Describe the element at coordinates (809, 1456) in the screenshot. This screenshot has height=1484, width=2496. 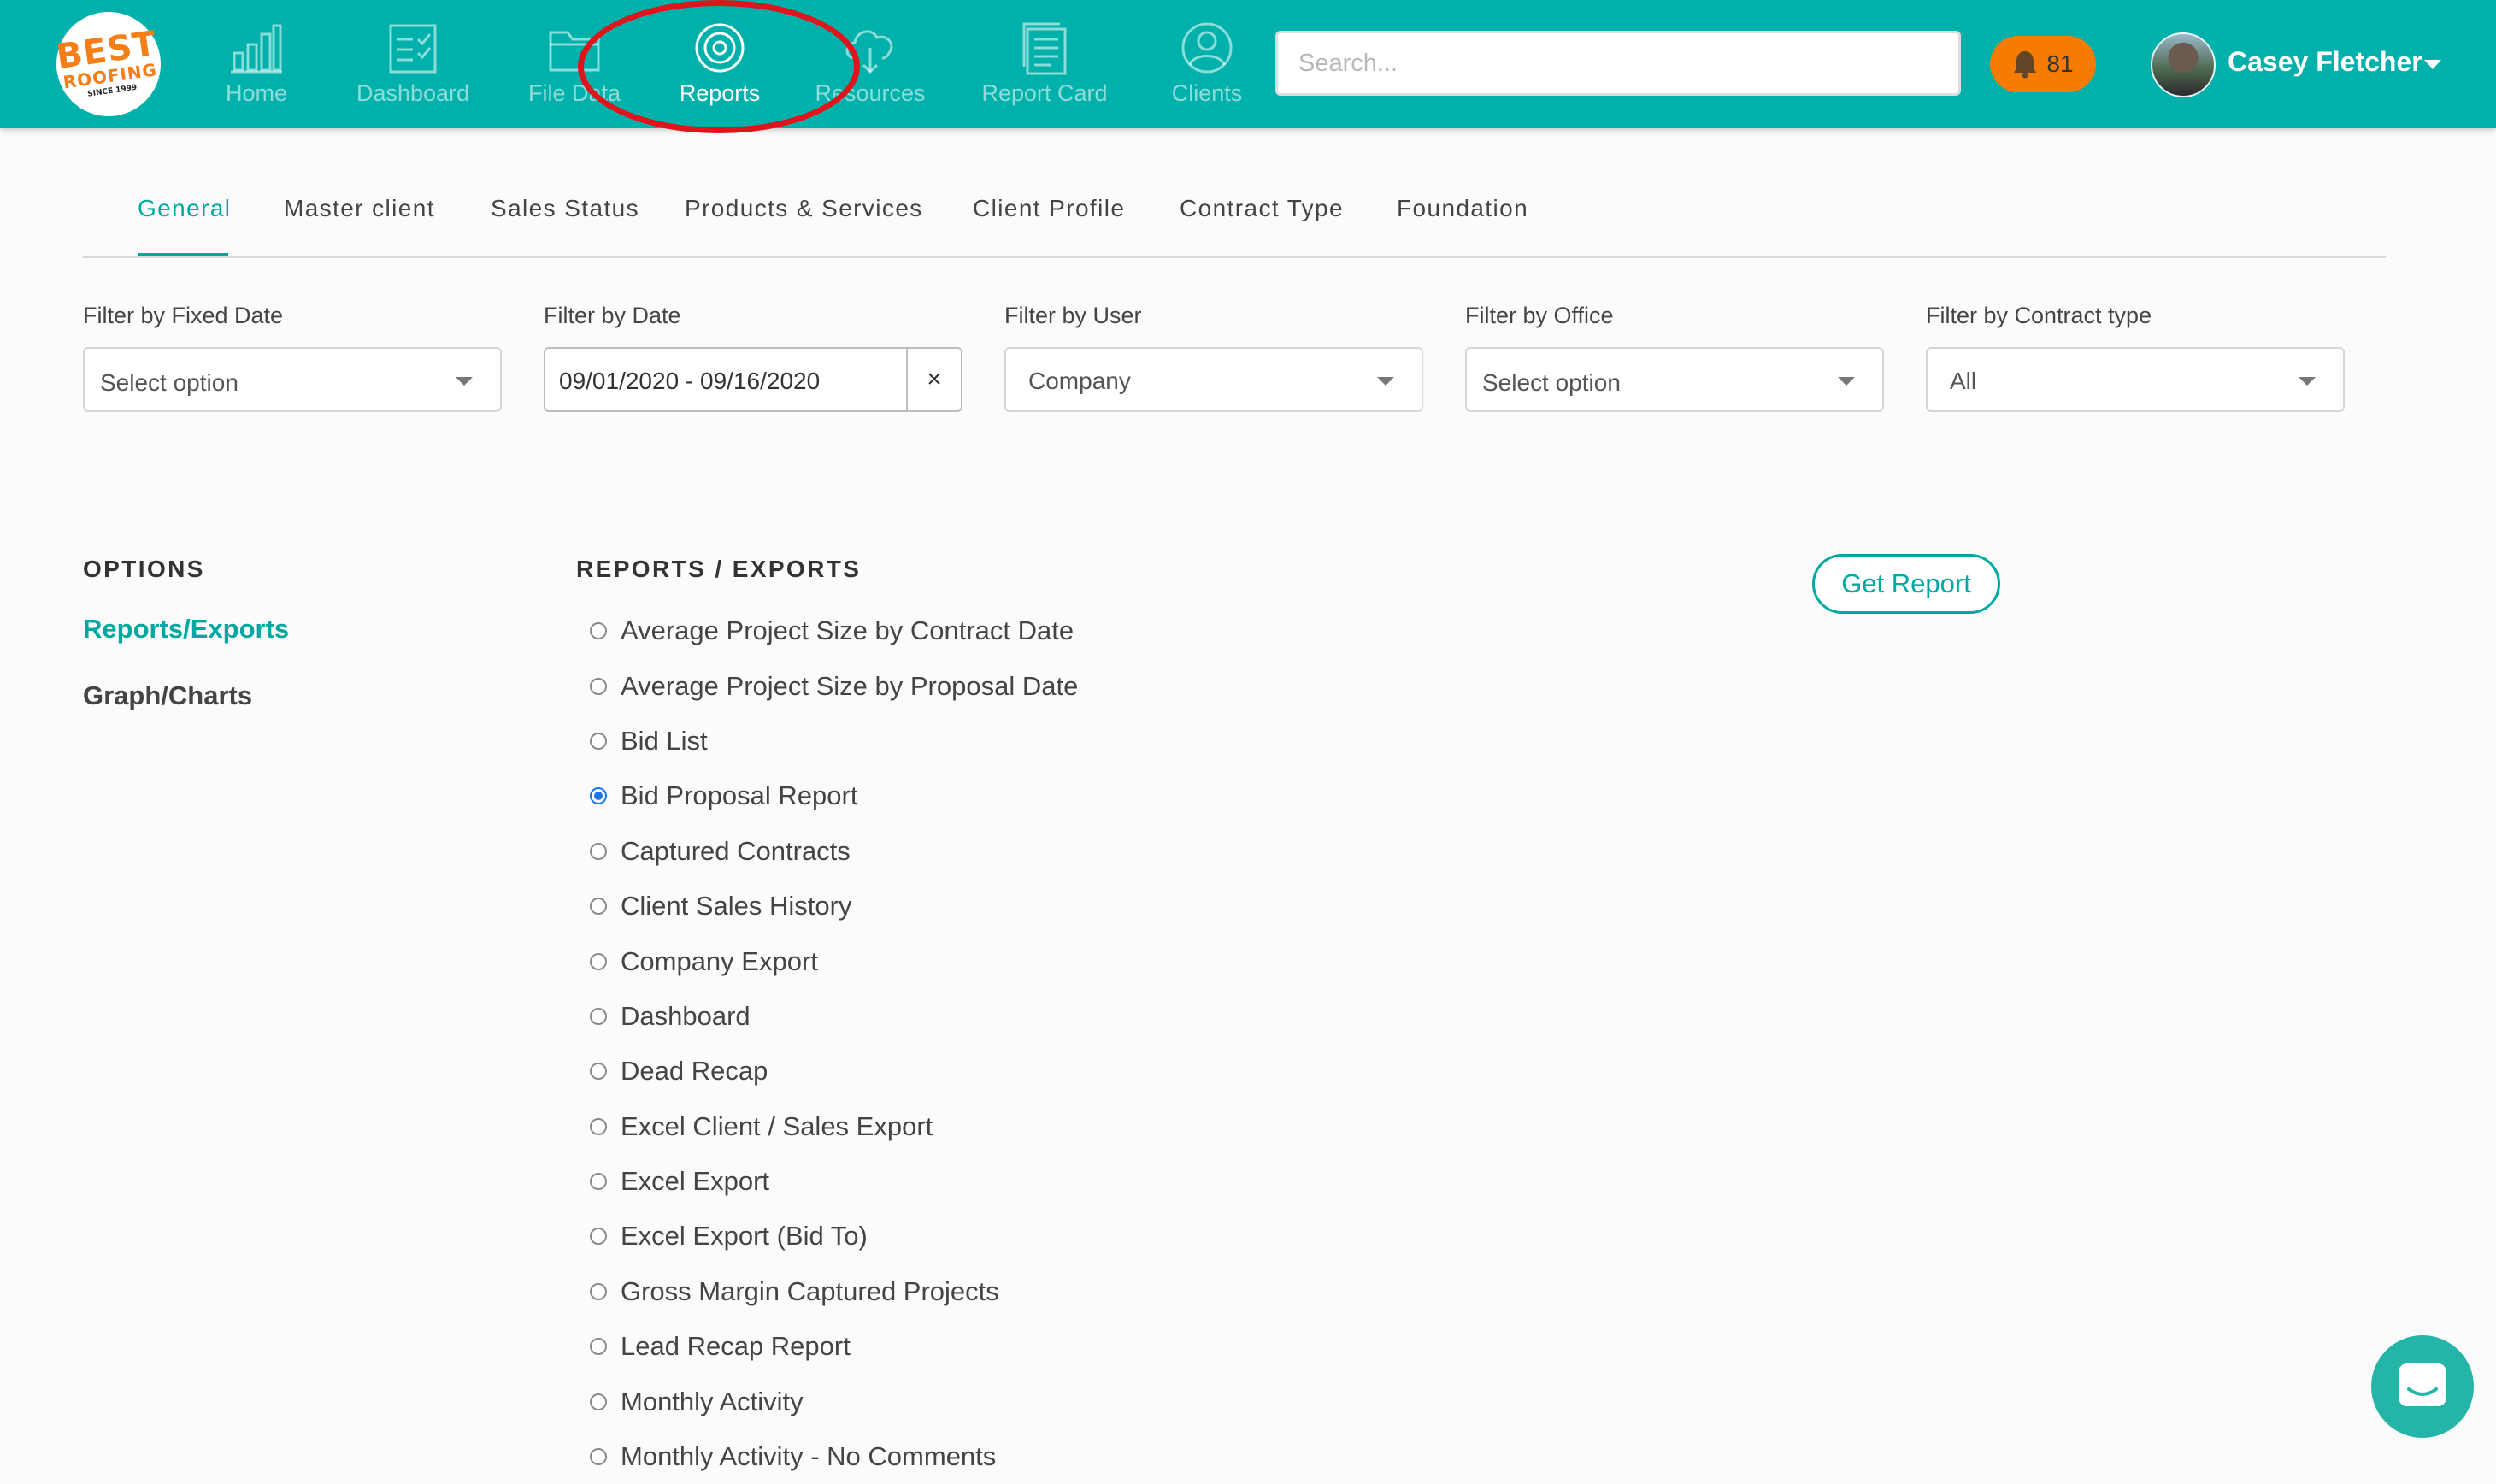
I see `report-option-label: Monthly Activity - No Comments` at that location.